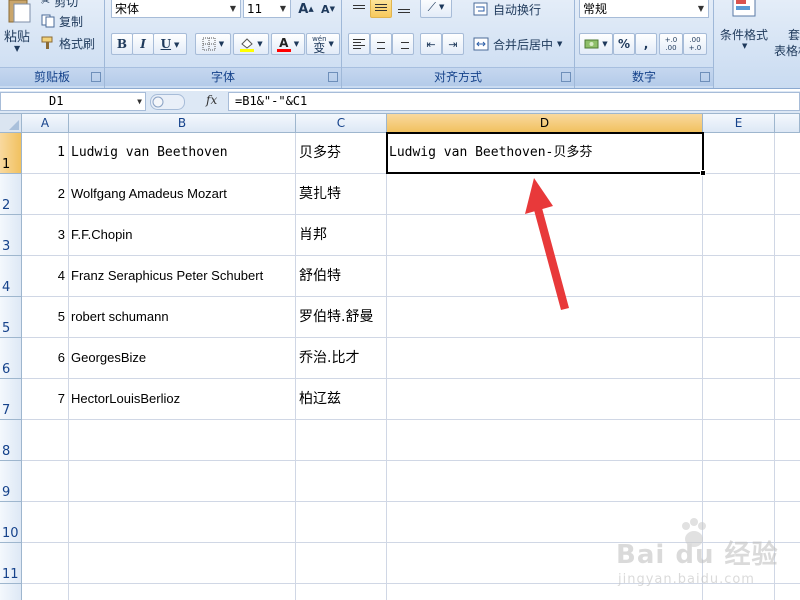 This screenshot has width=800, height=600. Describe the element at coordinates (342, 399) in the screenshot. I see `cell-c7: 柏辽兹` at that location.